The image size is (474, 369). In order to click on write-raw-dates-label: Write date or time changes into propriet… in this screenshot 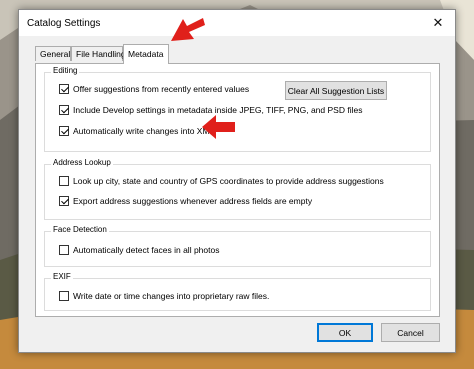, I will do `click(171, 296)`.